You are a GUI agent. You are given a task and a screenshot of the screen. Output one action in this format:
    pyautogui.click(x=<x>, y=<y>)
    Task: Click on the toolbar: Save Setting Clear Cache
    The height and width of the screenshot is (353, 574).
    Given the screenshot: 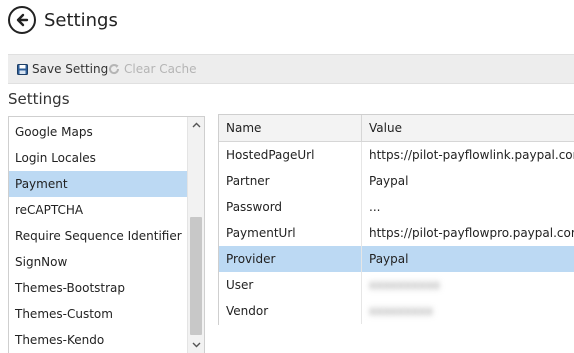 What is the action you would take?
    pyautogui.click(x=291, y=69)
    